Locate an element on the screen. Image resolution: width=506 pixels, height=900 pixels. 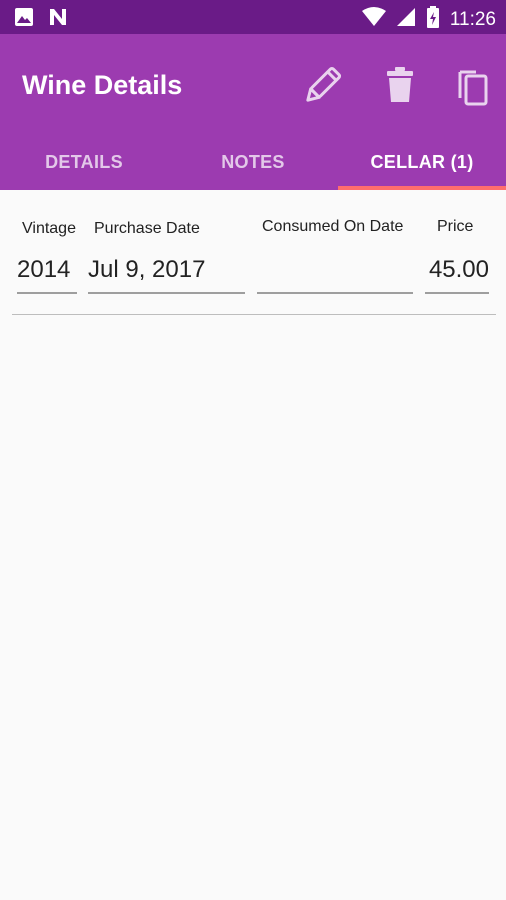
edit-button is located at coordinates (322, 86).